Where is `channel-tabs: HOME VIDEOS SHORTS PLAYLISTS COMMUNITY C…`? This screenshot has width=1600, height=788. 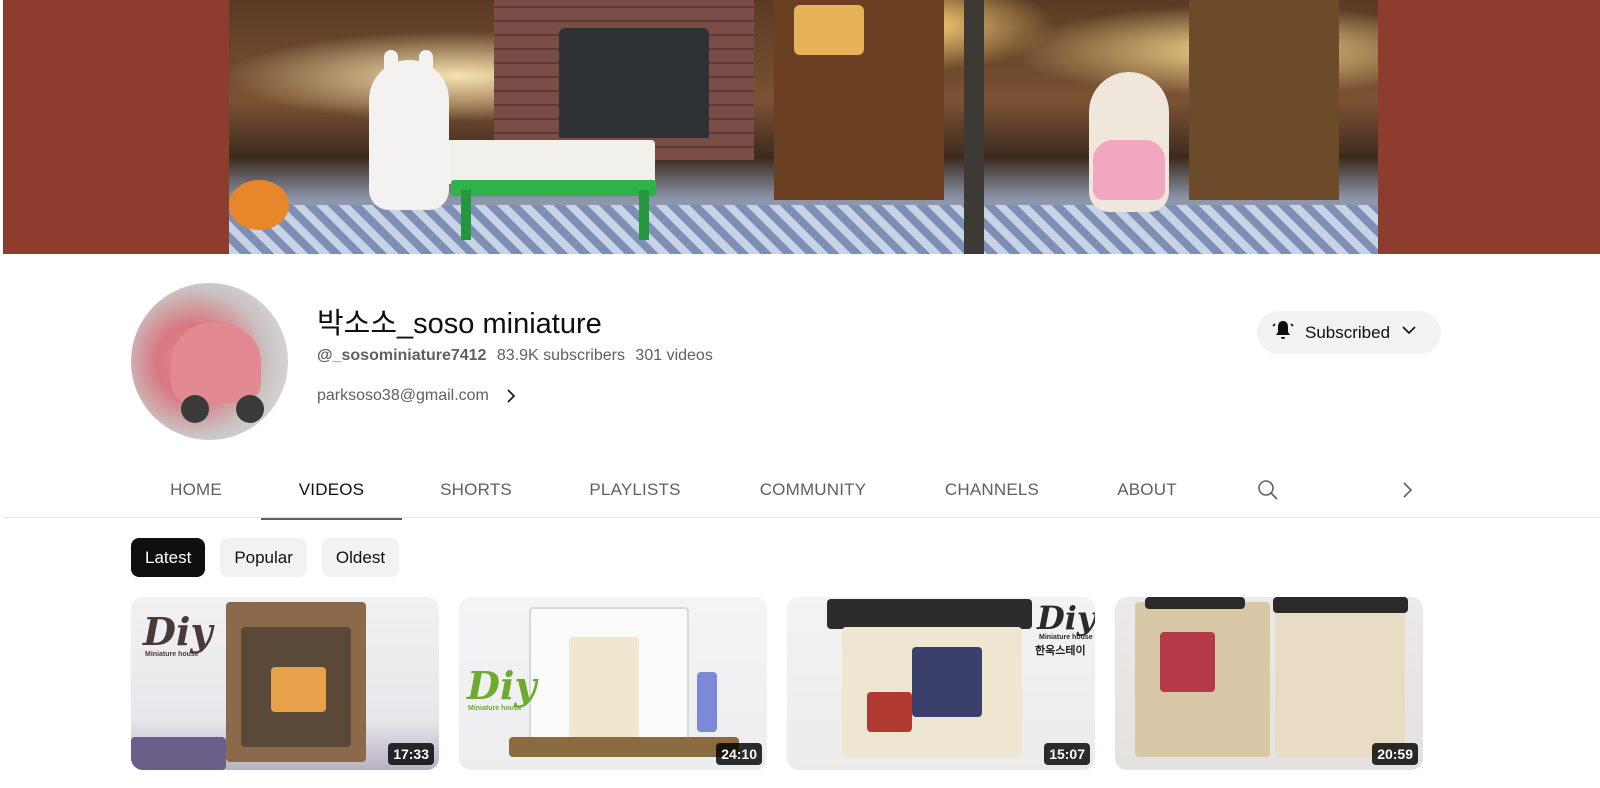 channel-tabs: HOME VIDEOS SHORTS PLAYLISTS COMMUNITY C… is located at coordinates (673, 491).